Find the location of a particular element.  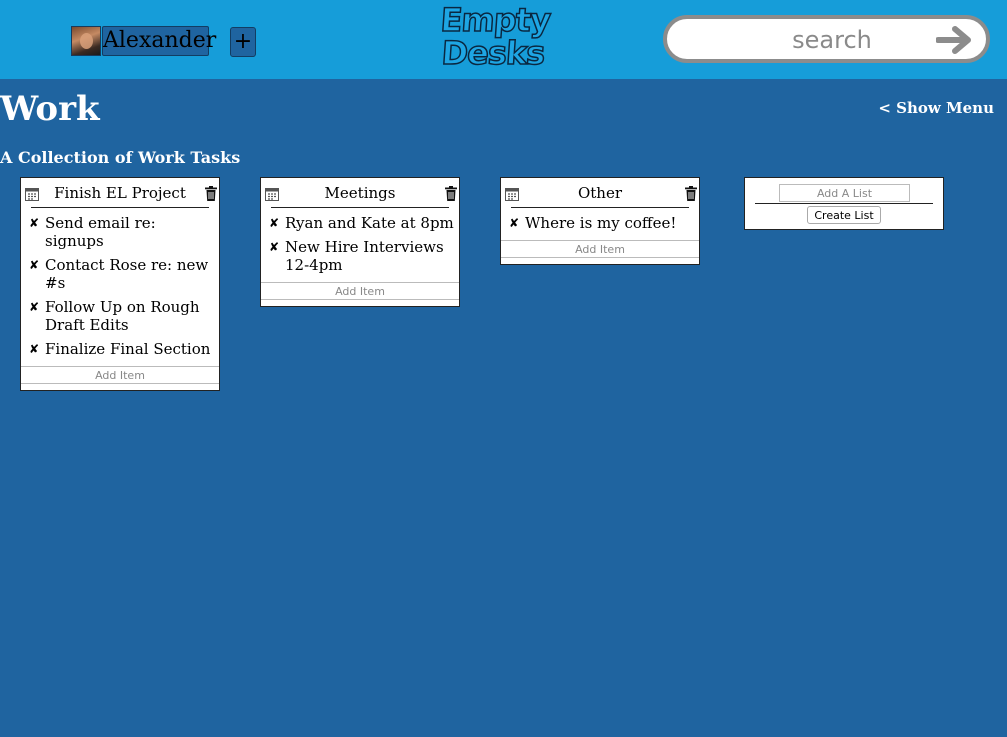

new-list-card: Create List is located at coordinates (844, 203).